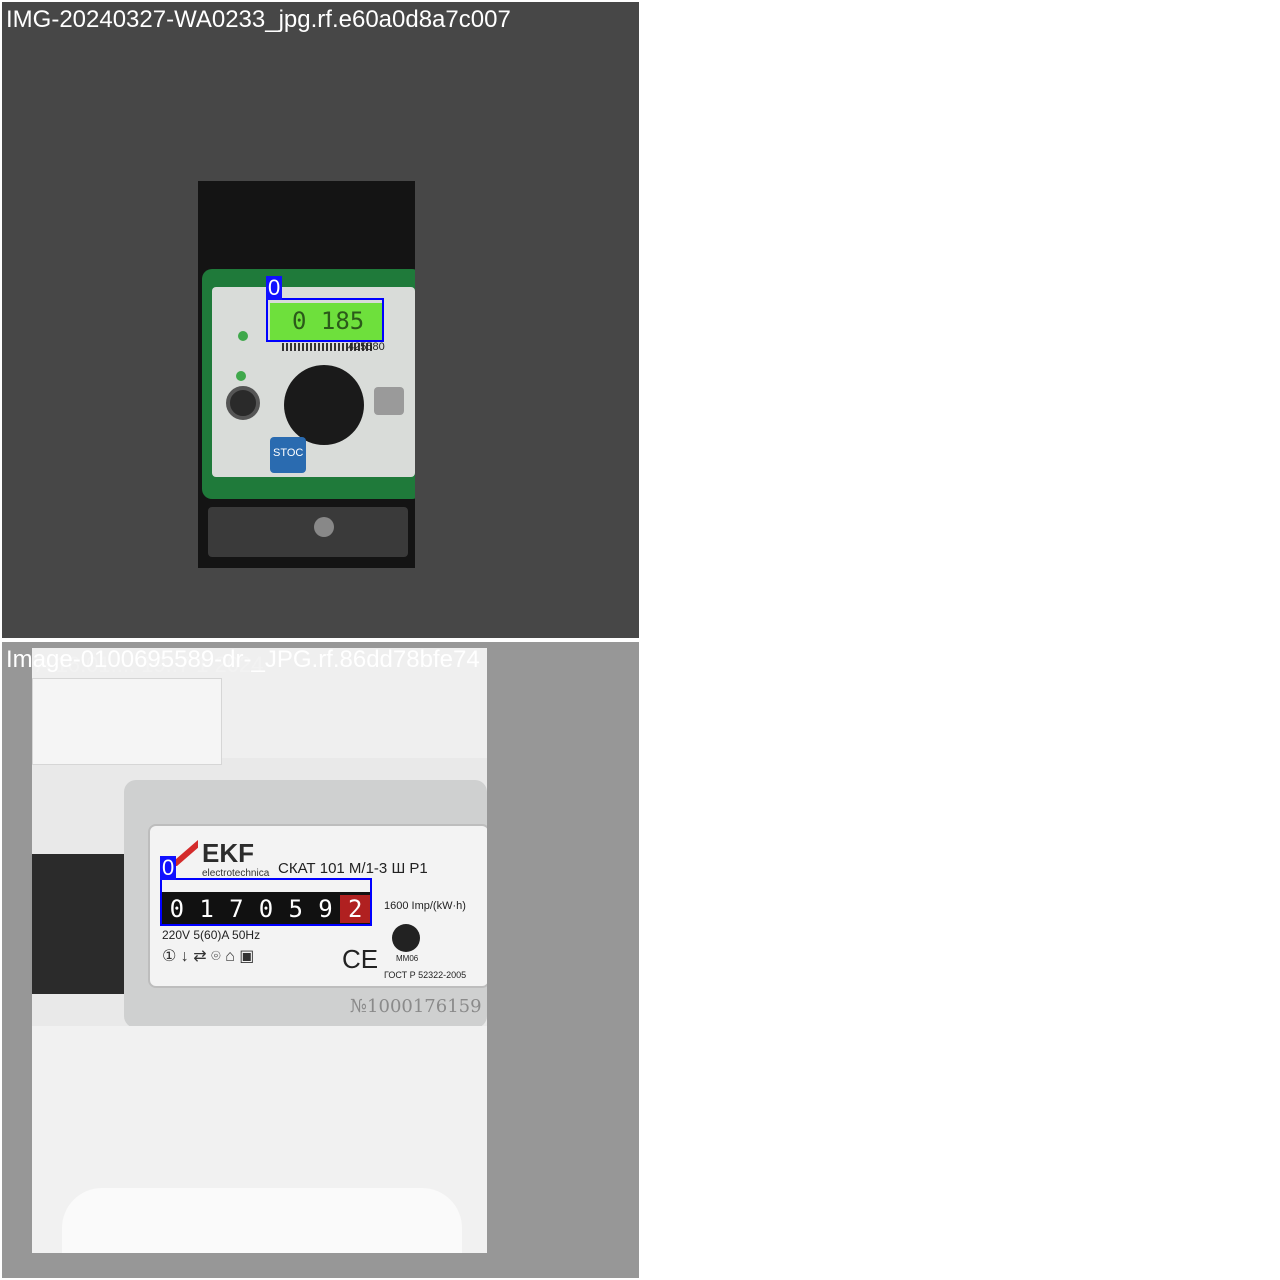 The width and height of the screenshot is (1280, 1280). I want to click on mm-code: ММ06, so click(407, 958).